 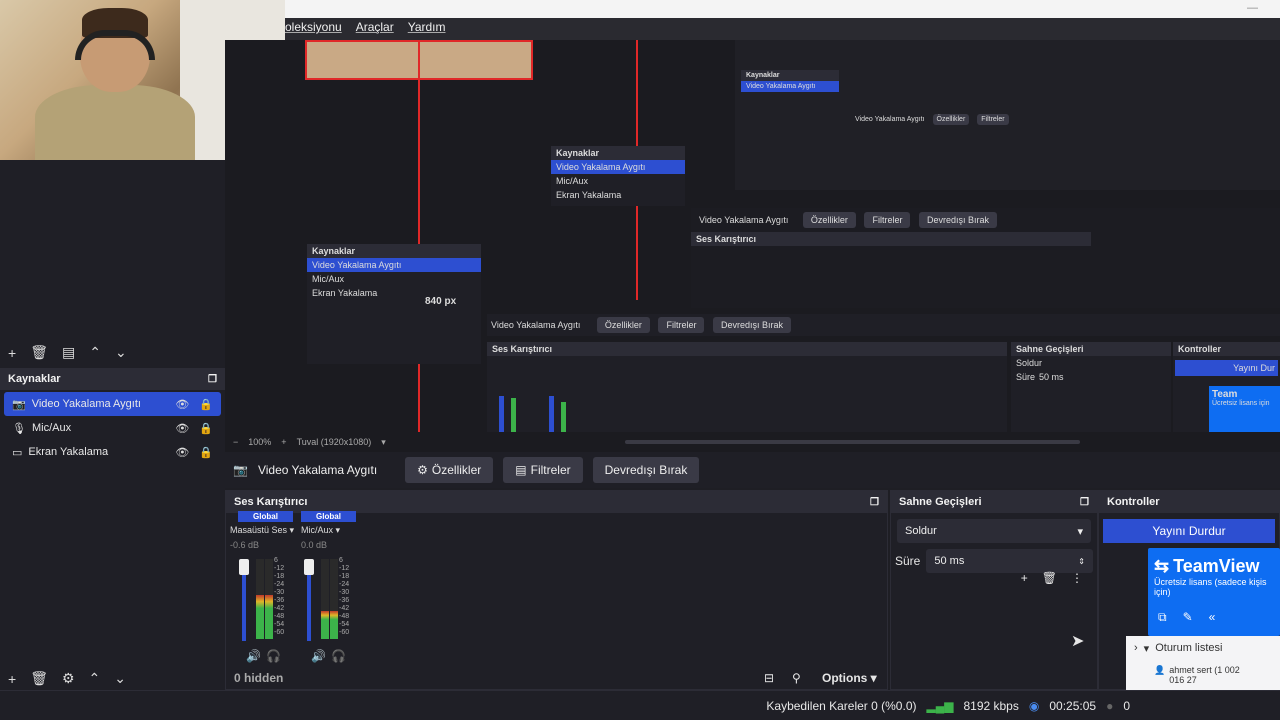 What do you see at coordinates (1077, 578) in the screenshot?
I see `more-icon: ⋮` at bounding box center [1077, 578].